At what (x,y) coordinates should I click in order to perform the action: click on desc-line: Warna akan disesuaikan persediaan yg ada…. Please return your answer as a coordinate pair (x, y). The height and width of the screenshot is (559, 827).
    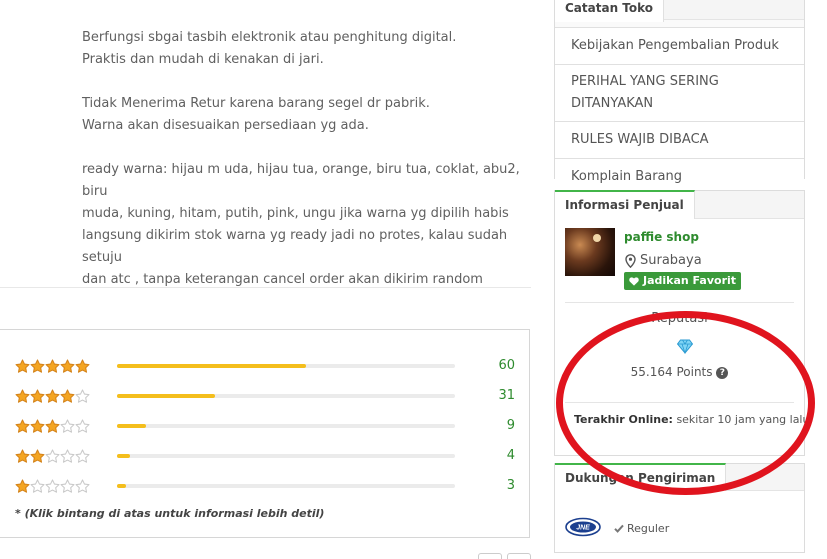
    Looking at the image, I should click on (225, 125).